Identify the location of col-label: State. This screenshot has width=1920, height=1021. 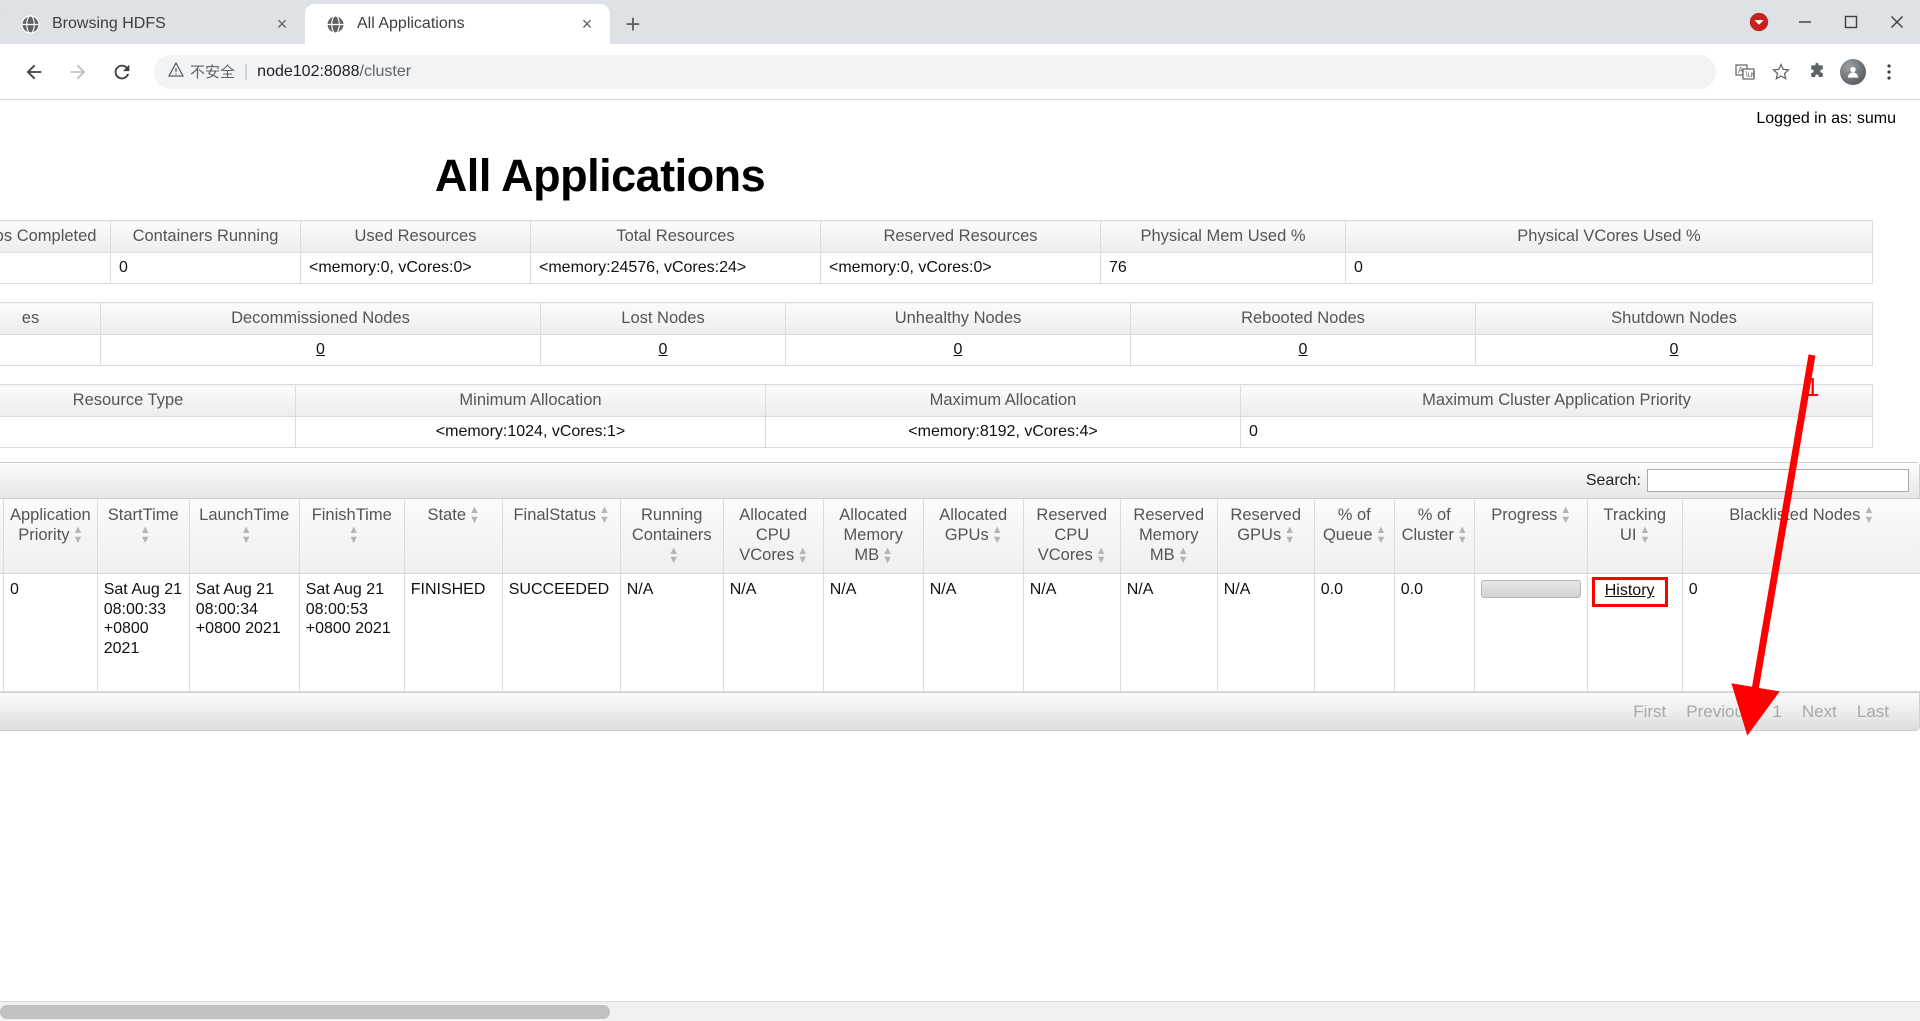
(446, 515).